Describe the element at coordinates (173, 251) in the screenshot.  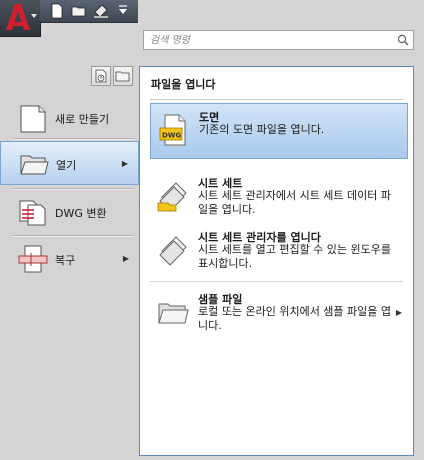
I see `sheet-set-manager-icon` at that location.